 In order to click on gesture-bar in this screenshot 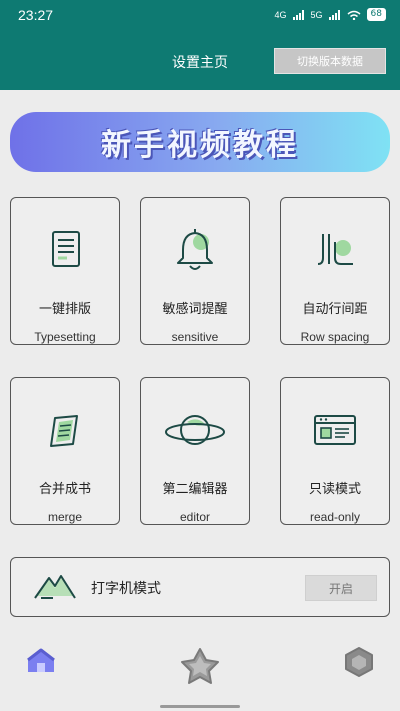, I will do `click(200, 706)`.